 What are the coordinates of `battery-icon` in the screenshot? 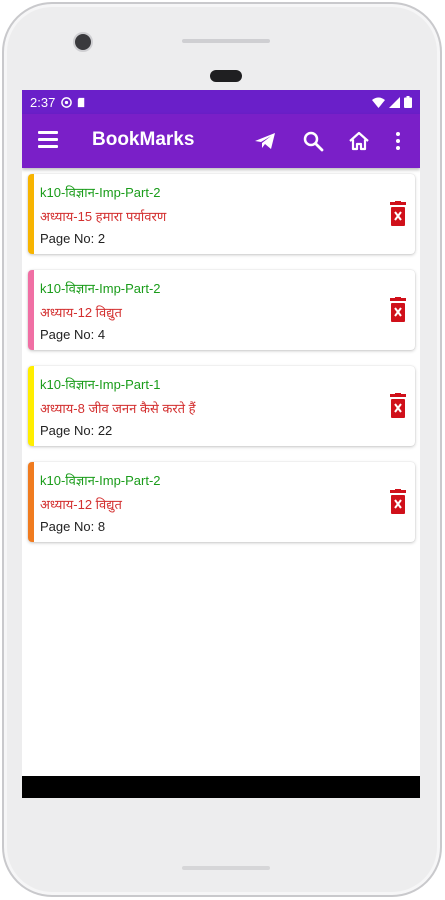 It's located at (408, 102).